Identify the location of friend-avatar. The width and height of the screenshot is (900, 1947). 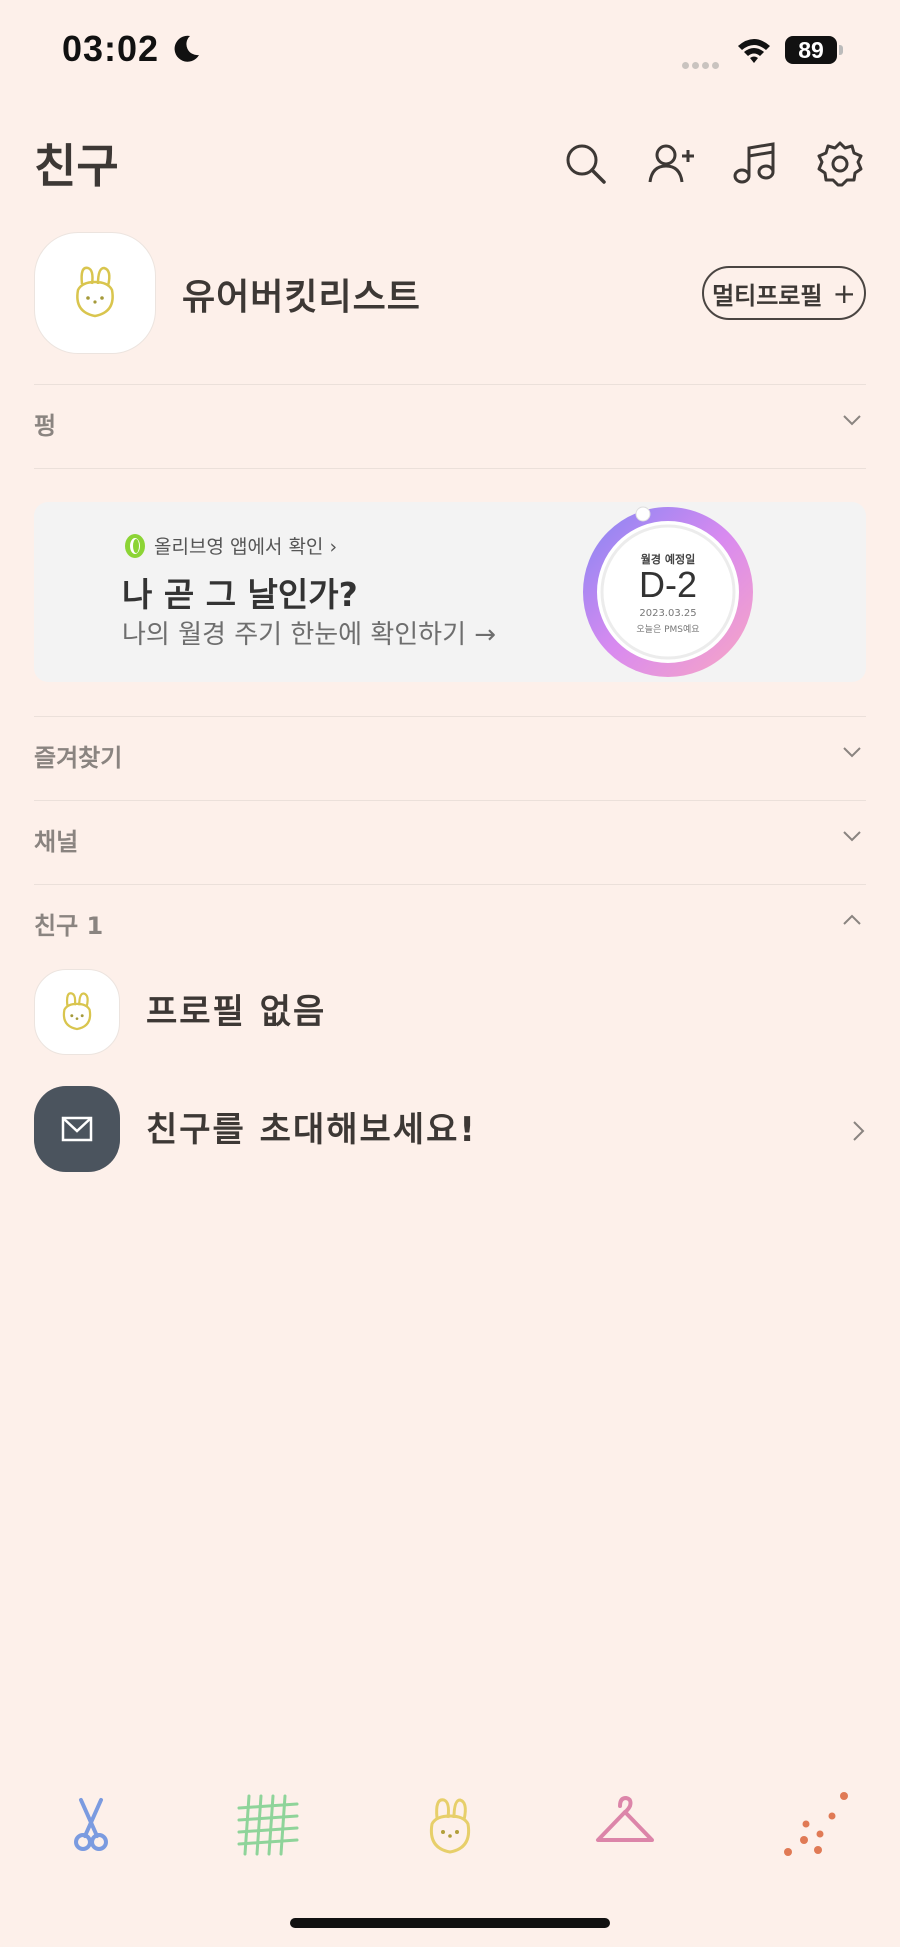
(77, 1012).